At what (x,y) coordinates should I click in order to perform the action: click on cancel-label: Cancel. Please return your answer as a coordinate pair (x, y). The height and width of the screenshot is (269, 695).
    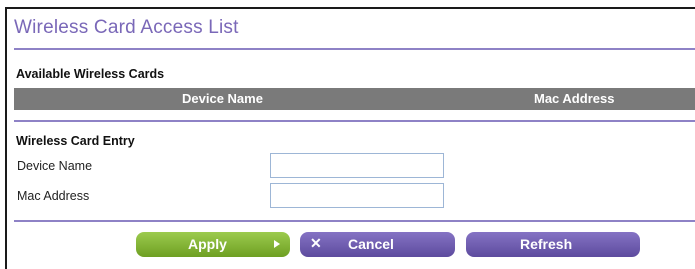
    Looking at the image, I should click on (371, 244).